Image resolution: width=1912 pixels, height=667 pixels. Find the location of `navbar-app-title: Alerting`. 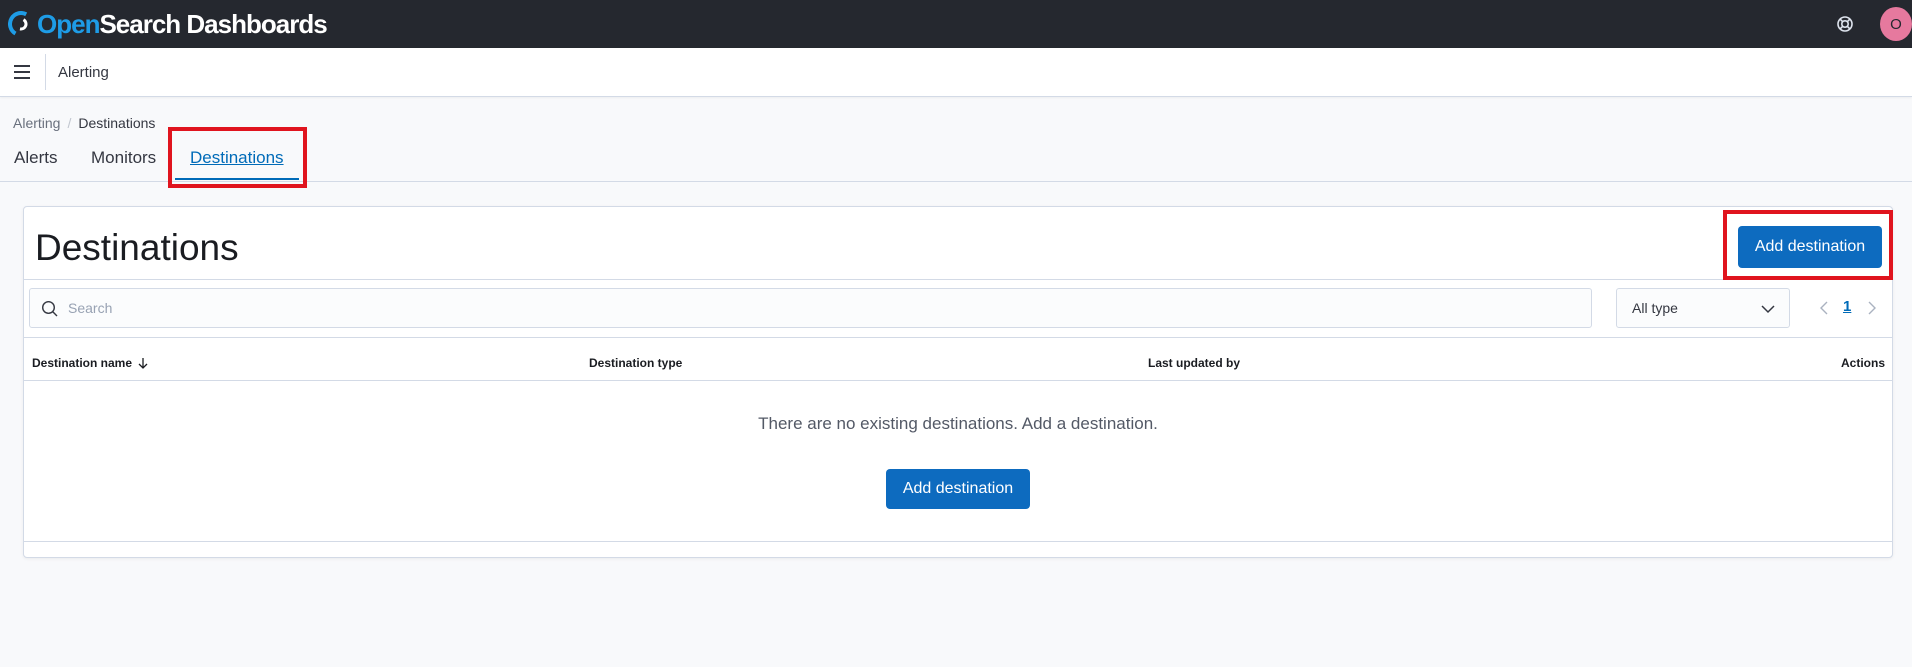

navbar-app-title: Alerting is located at coordinates (83, 72).